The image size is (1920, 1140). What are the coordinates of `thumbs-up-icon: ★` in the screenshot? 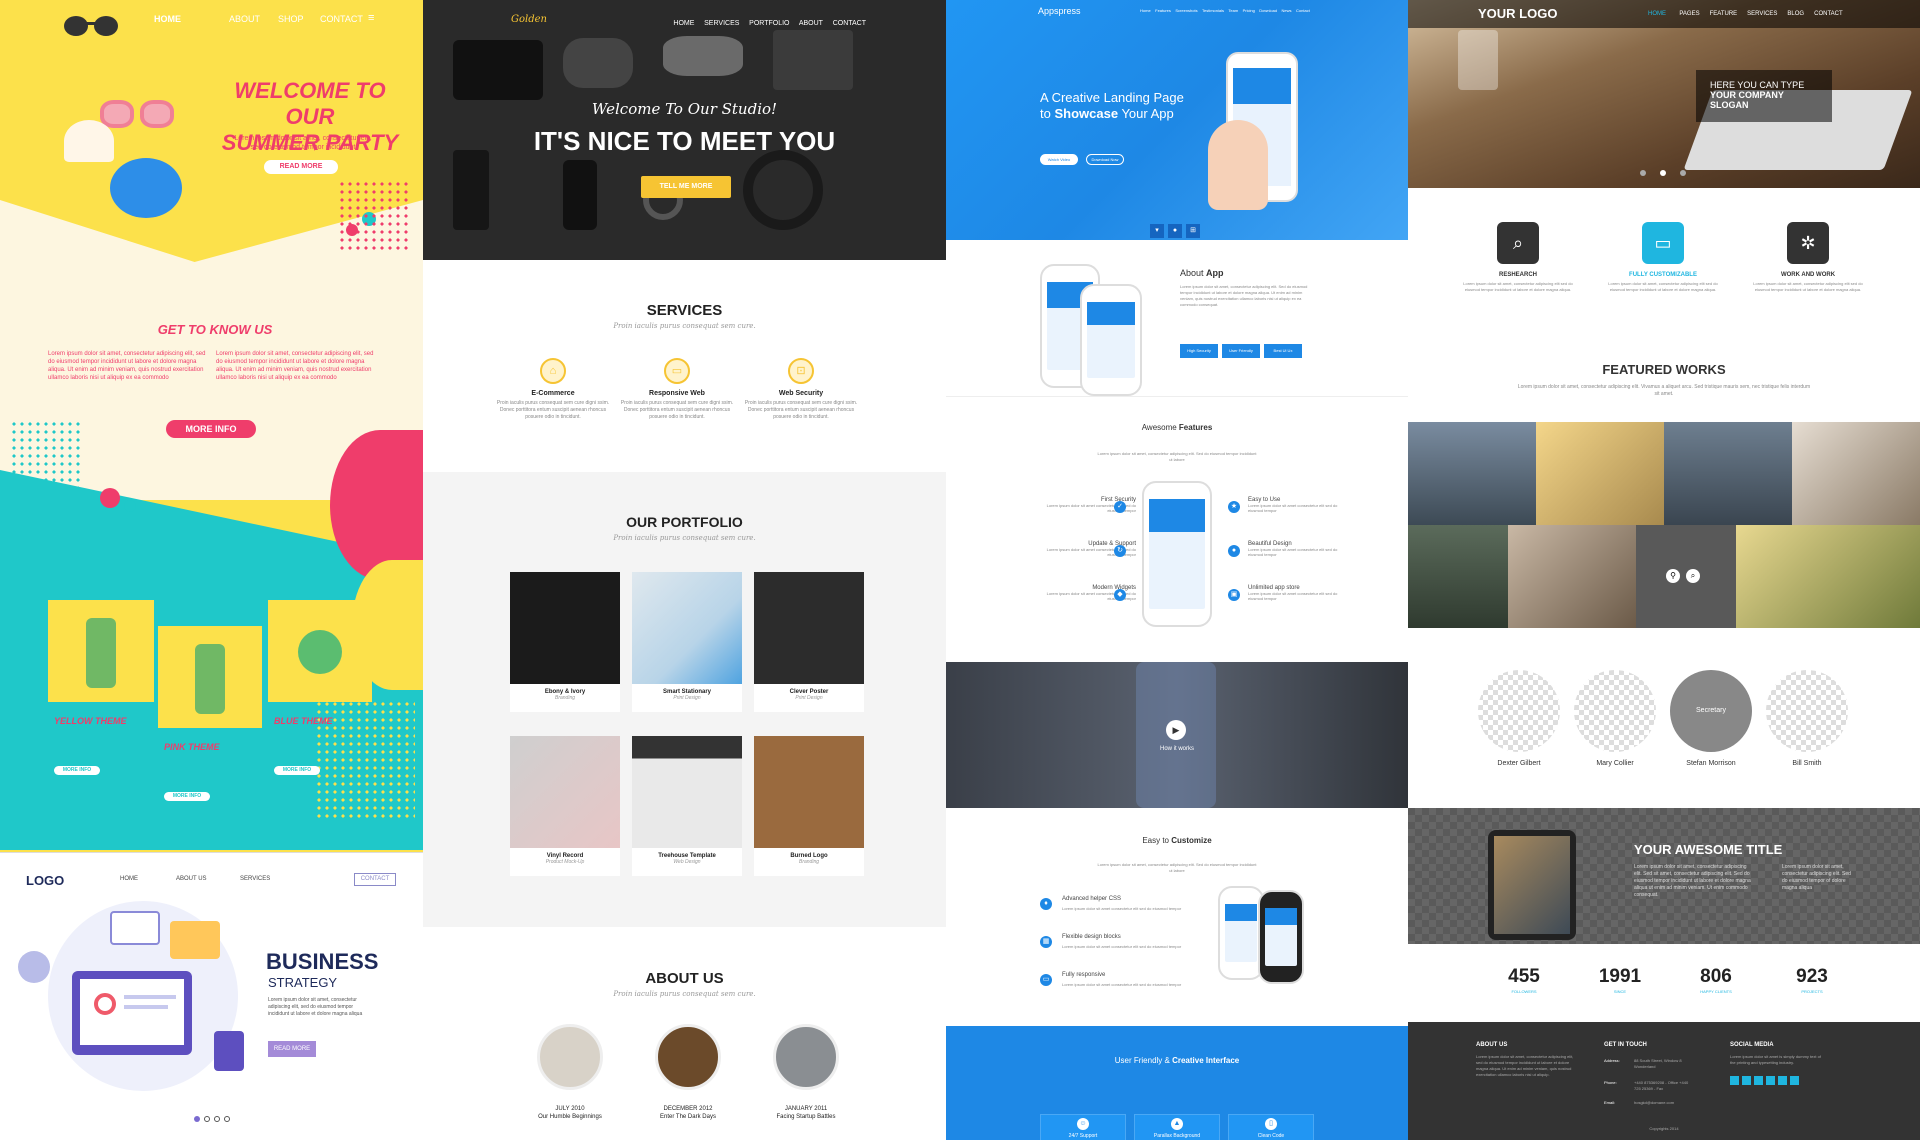 It's located at (1234, 507).